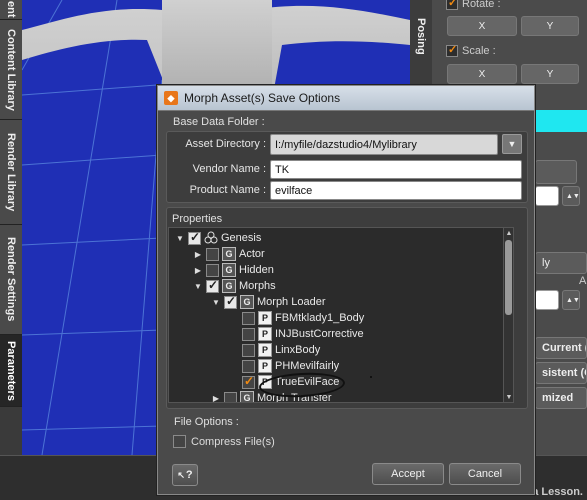  I want to click on tree-node-genesis: ▼ Genesis, so click(218, 238).